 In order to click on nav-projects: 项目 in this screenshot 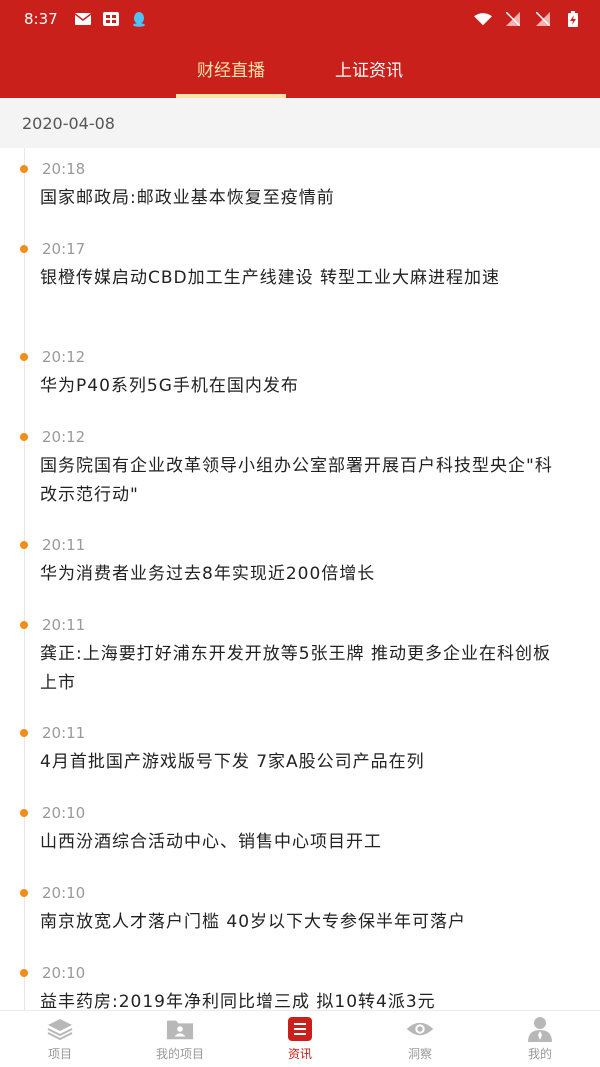, I will do `click(60, 1039)`.